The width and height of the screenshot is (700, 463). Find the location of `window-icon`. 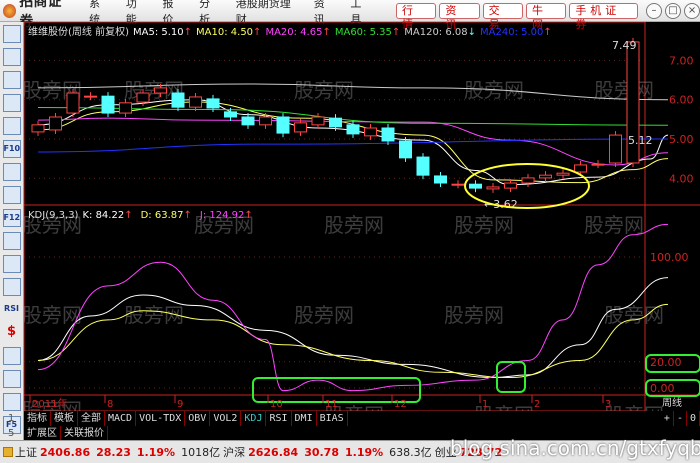

window-icon is located at coordinates (11, 126).